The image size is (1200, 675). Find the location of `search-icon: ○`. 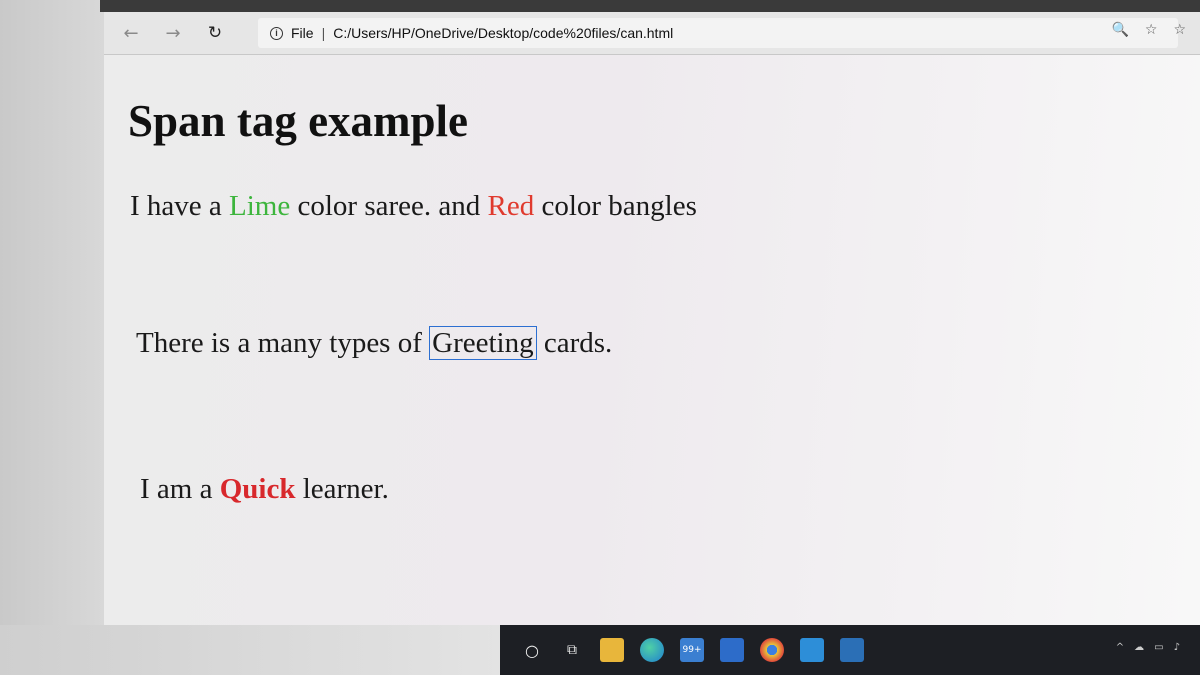

search-icon: ○ is located at coordinates (532, 650).